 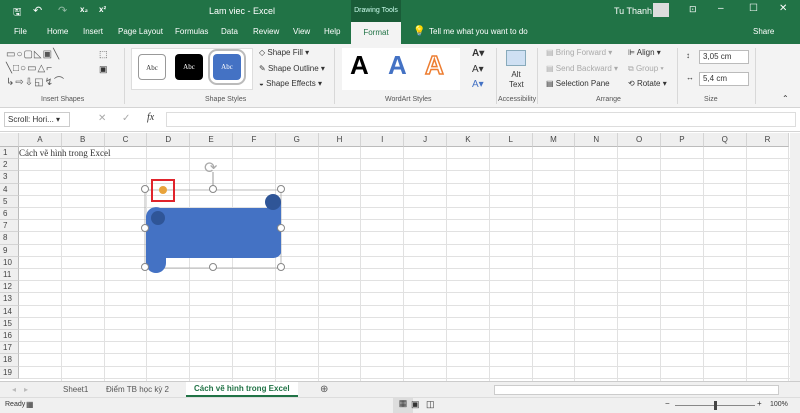 I want to click on vertical-scrollbar, so click(x=795, y=257).